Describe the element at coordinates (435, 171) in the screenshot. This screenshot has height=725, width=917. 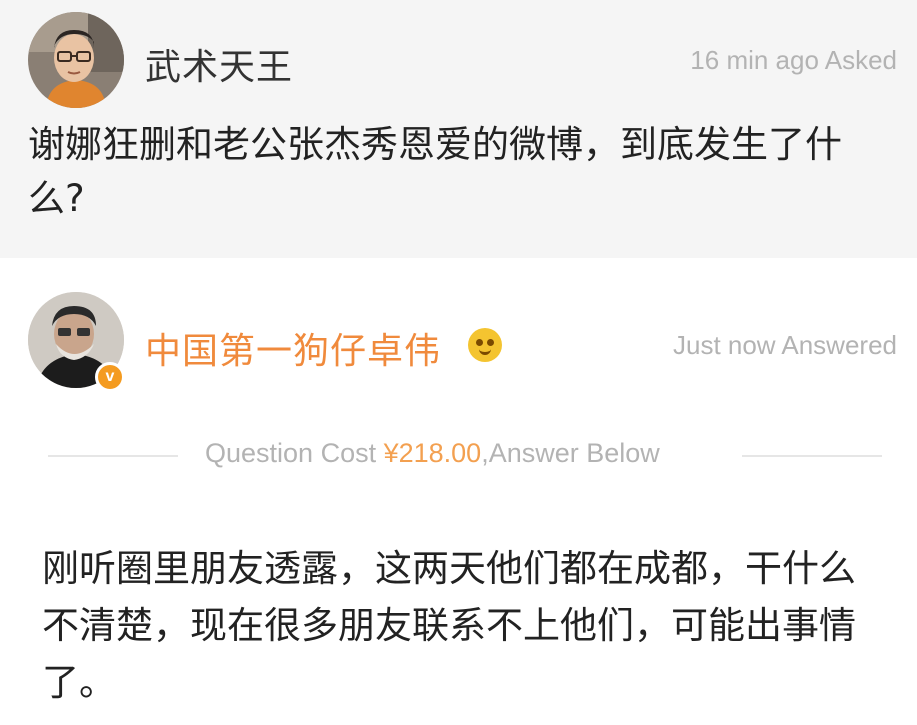
I see `question-text: 谢娜狂删和老公张杰秀恩爱的微博，到底发生了什么?` at that location.